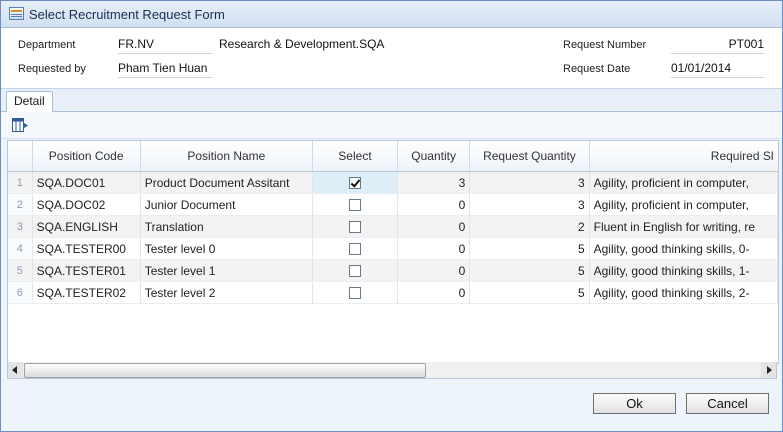 The height and width of the screenshot is (432, 783). Describe the element at coordinates (391, 14) in the screenshot. I see `title-bar: Select Recruitment Request Form` at that location.